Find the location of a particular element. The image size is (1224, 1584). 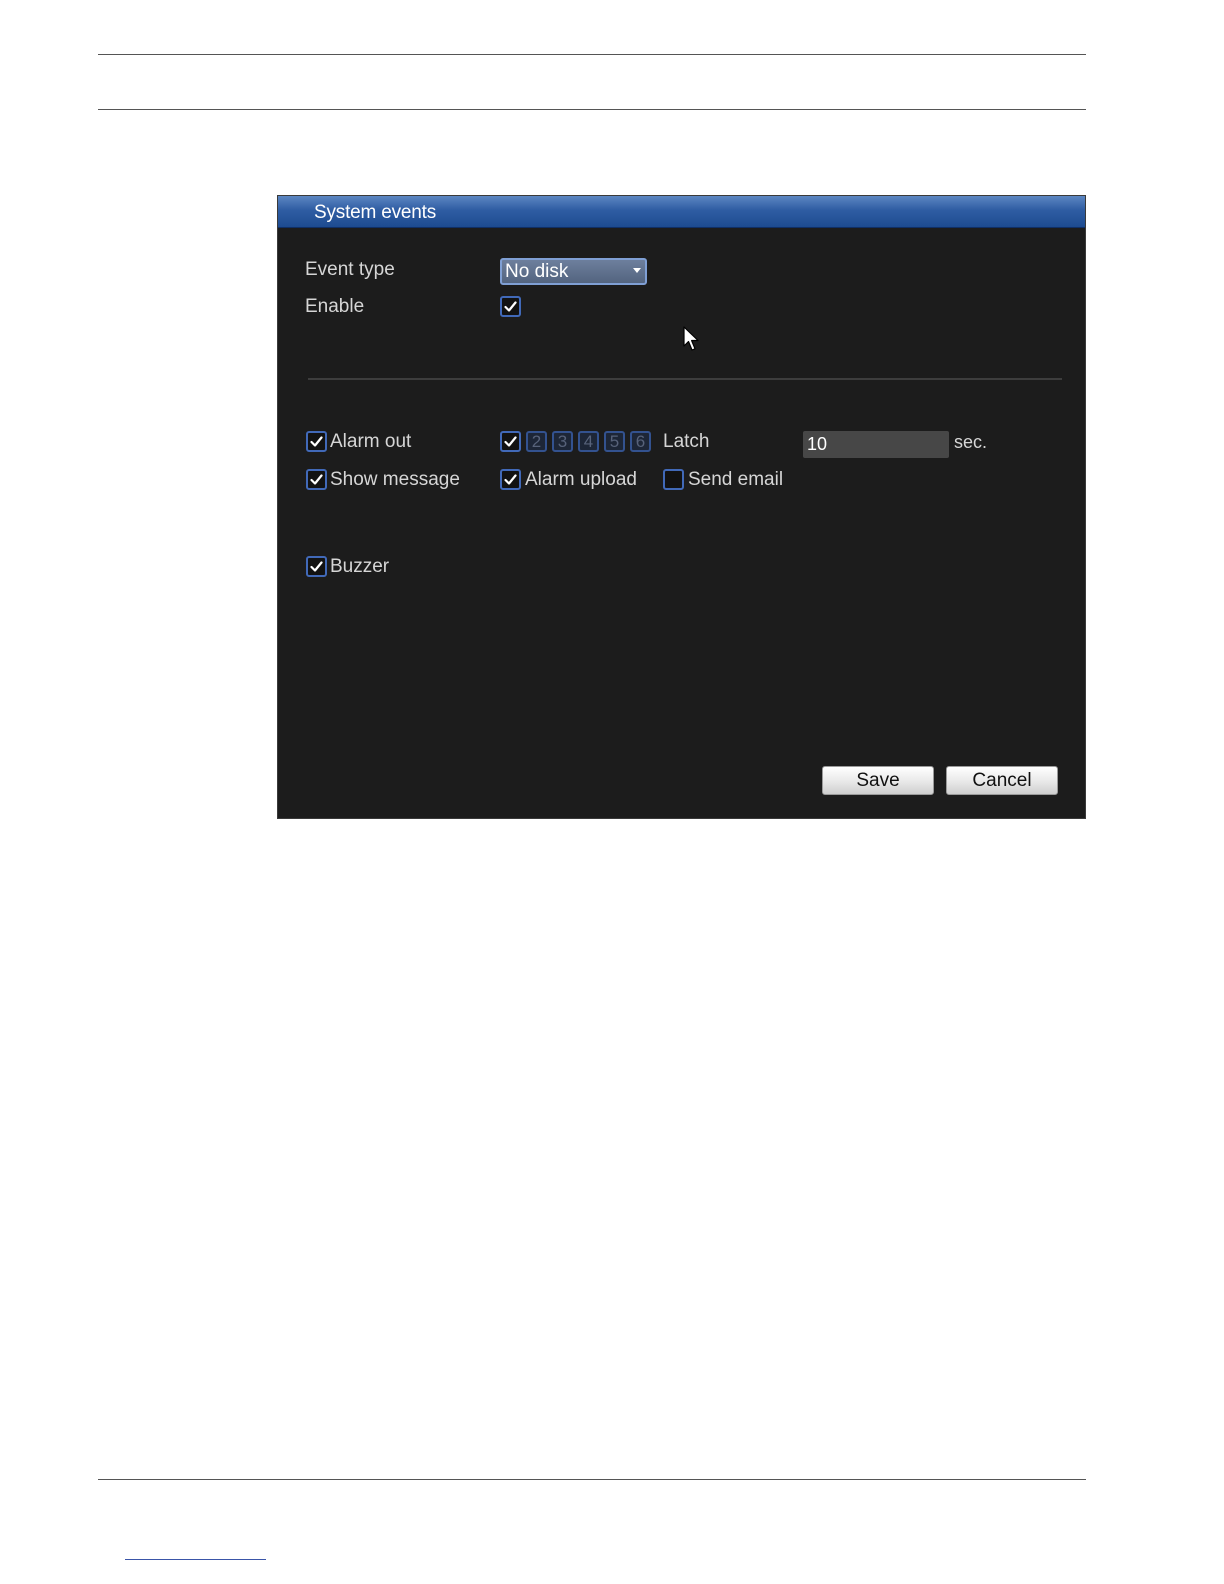

alarm-out-channel-4: 4 is located at coordinates (588, 441).